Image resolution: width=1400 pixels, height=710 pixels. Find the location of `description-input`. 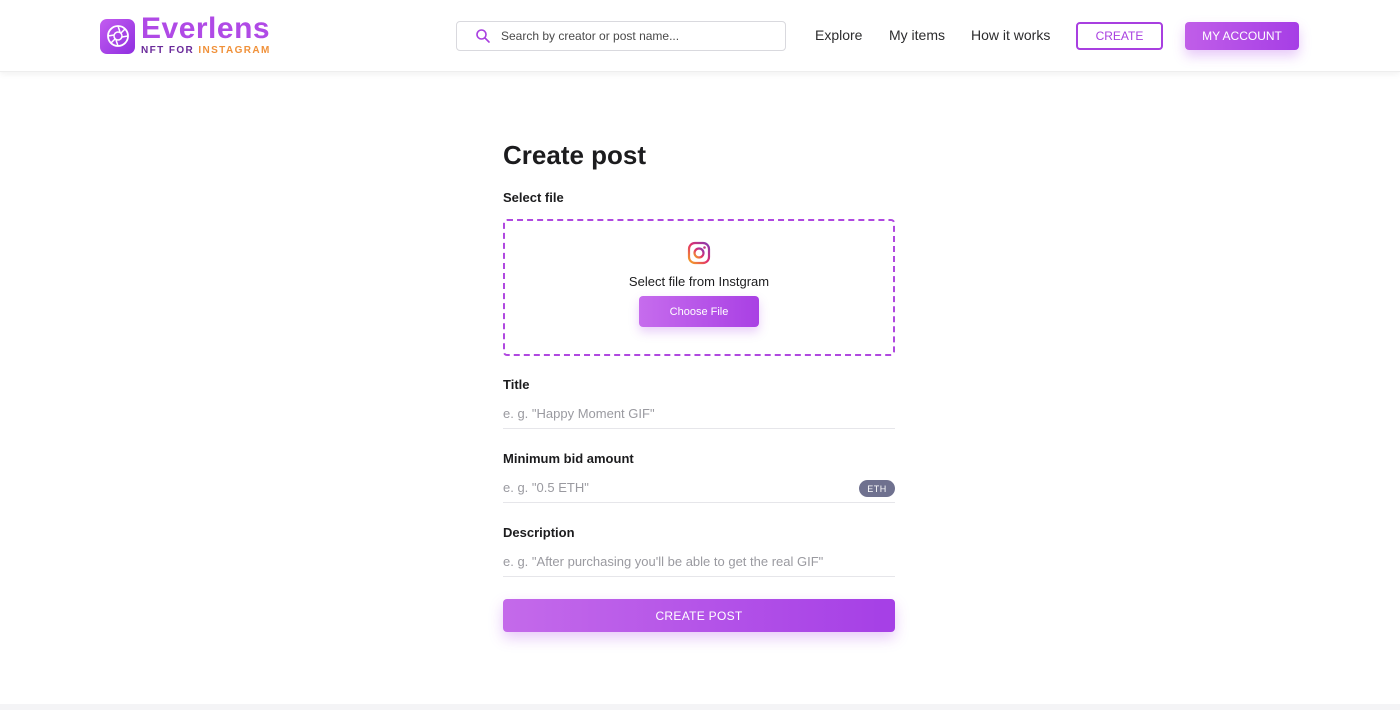

description-input is located at coordinates (699, 561).